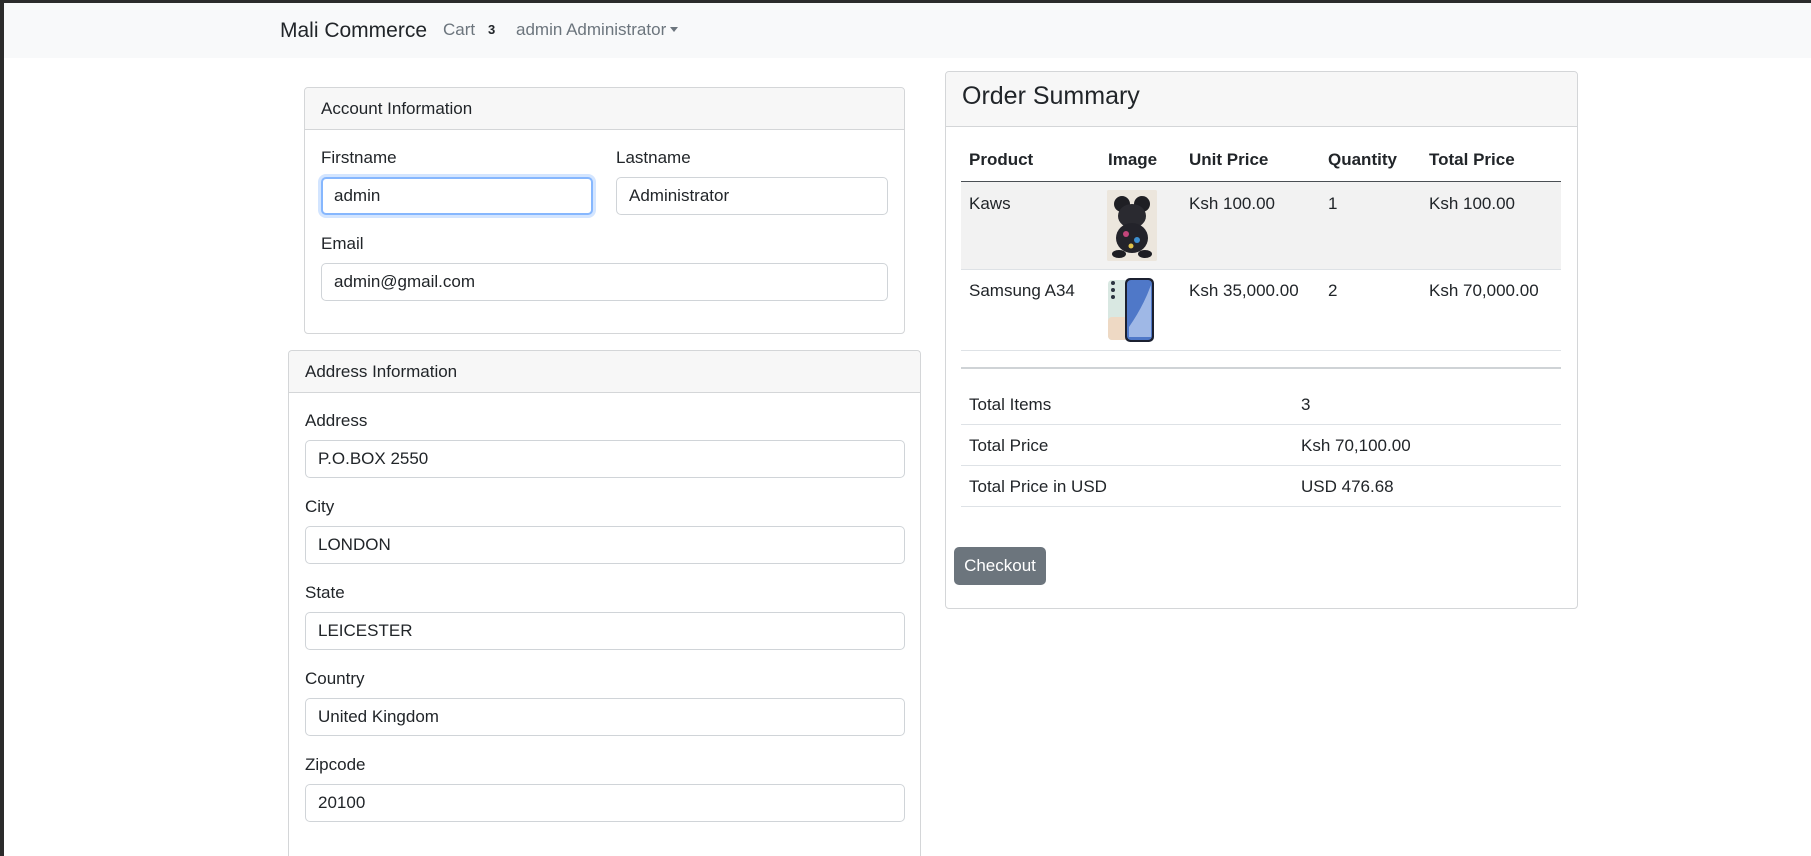 Image resolution: width=1811 pixels, height=856 pixels. Describe the element at coordinates (674, 29) in the screenshot. I see `caret-down-icon` at that location.